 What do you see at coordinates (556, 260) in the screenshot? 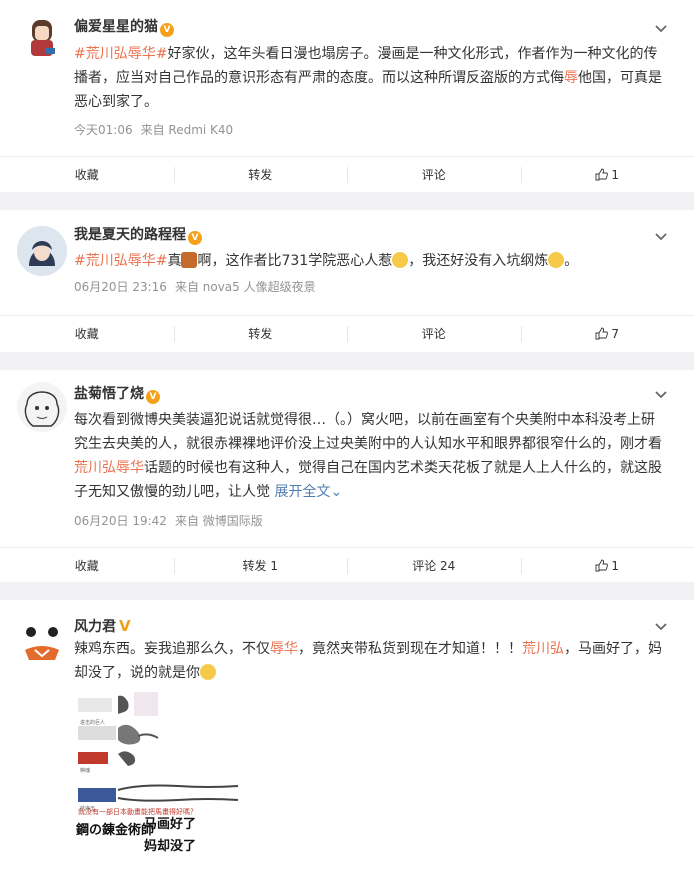
I see `pray-emoji-icon` at bounding box center [556, 260].